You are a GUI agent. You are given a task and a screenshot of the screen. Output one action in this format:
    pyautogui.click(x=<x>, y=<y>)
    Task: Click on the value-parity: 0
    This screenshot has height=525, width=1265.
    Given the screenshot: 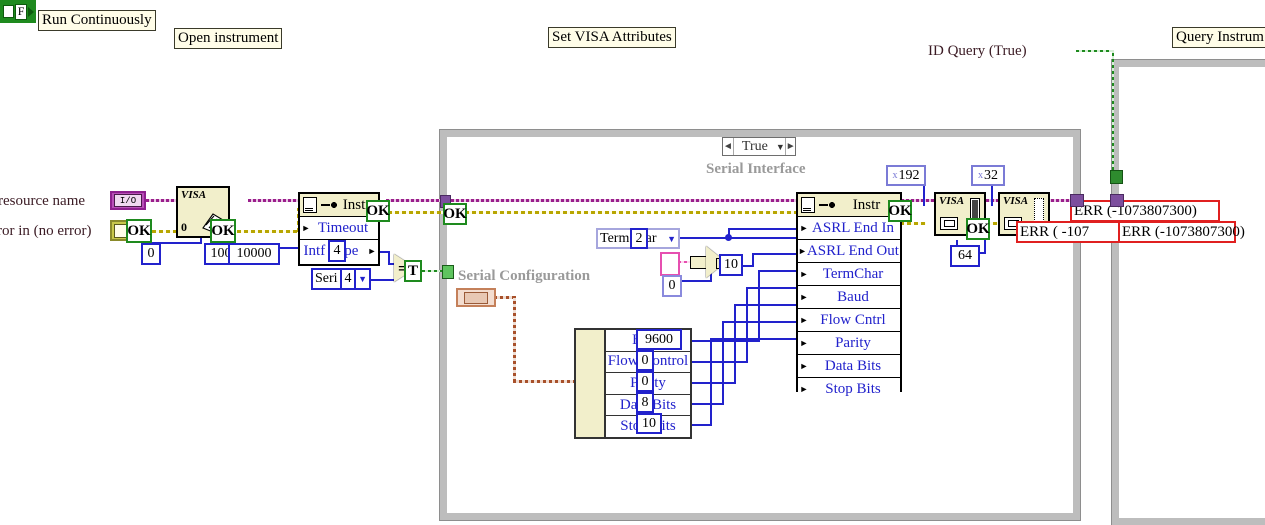 What is the action you would take?
    pyautogui.click(x=645, y=381)
    